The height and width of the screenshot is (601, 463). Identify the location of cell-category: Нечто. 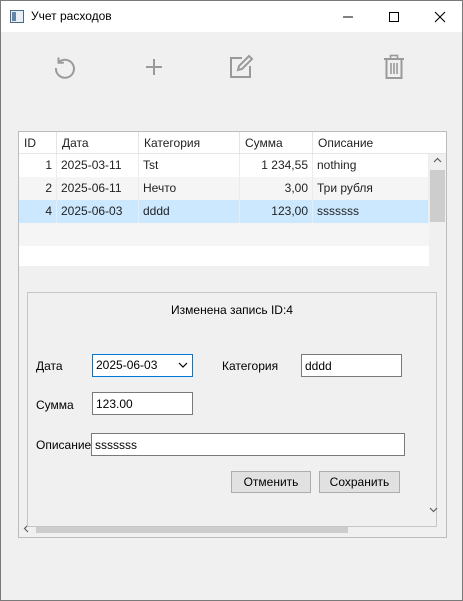
(189, 188).